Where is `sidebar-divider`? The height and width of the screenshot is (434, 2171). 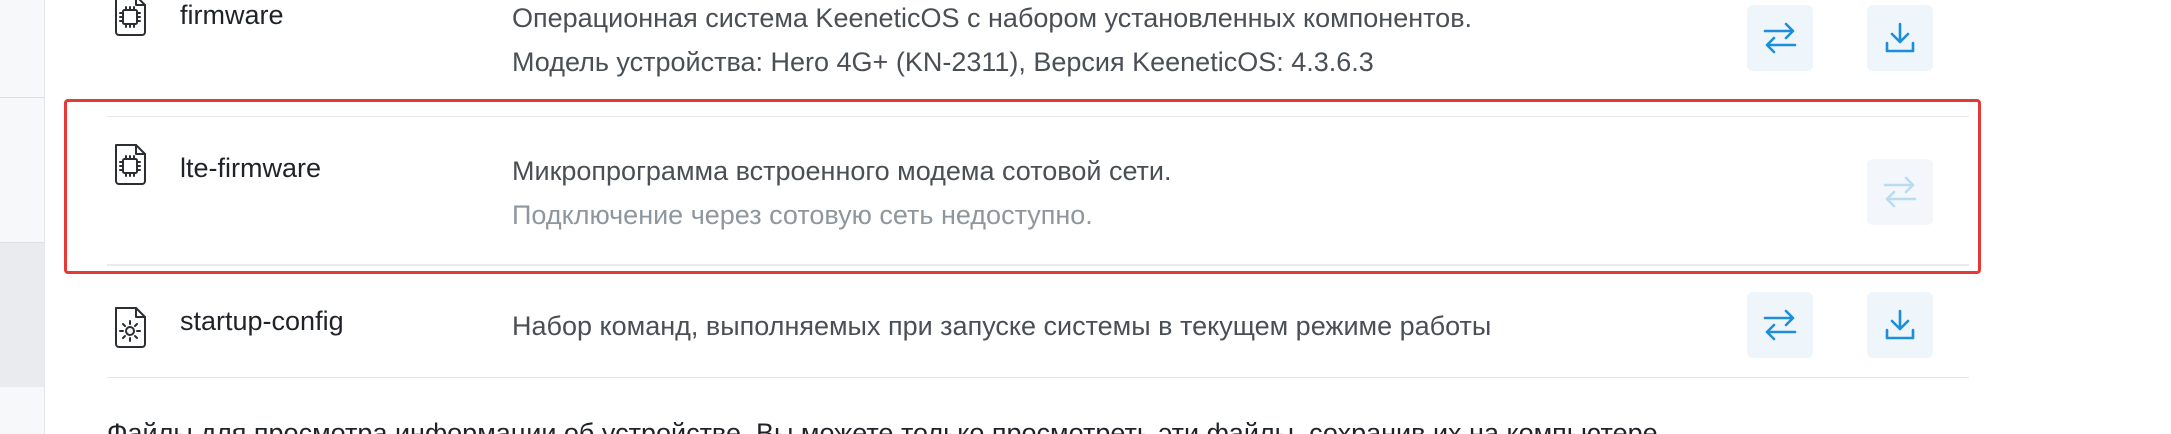
sidebar-divider is located at coordinates (22, 97).